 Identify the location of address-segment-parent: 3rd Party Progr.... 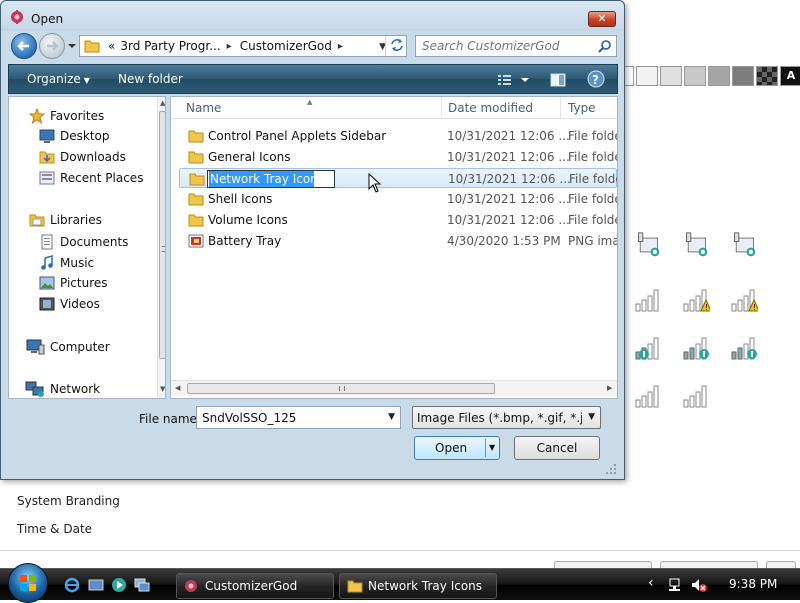
(170, 46).